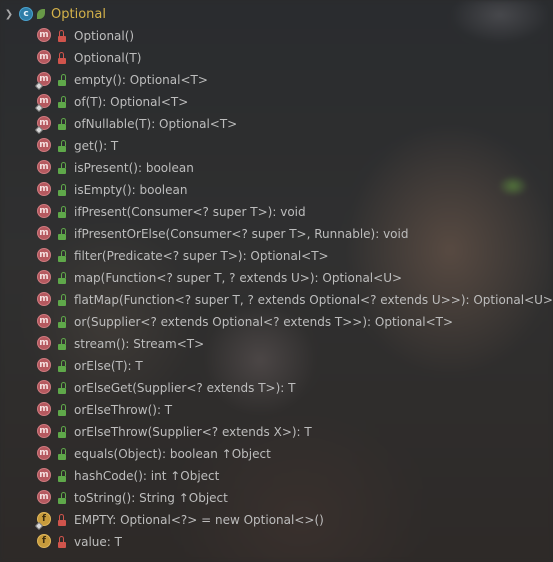 Image resolution: width=553 pixels, height=562 pixels. I want to click on tree-node-method: m orElseThrow(): T, so click(104, 410).